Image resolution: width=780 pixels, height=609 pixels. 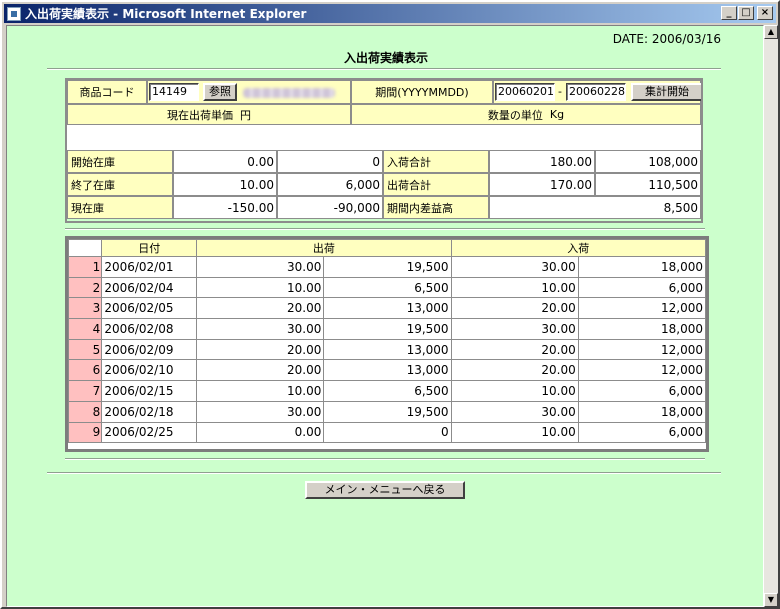 I want to click on receipt-total-qty: 180.00, so click(x=542, y=161).